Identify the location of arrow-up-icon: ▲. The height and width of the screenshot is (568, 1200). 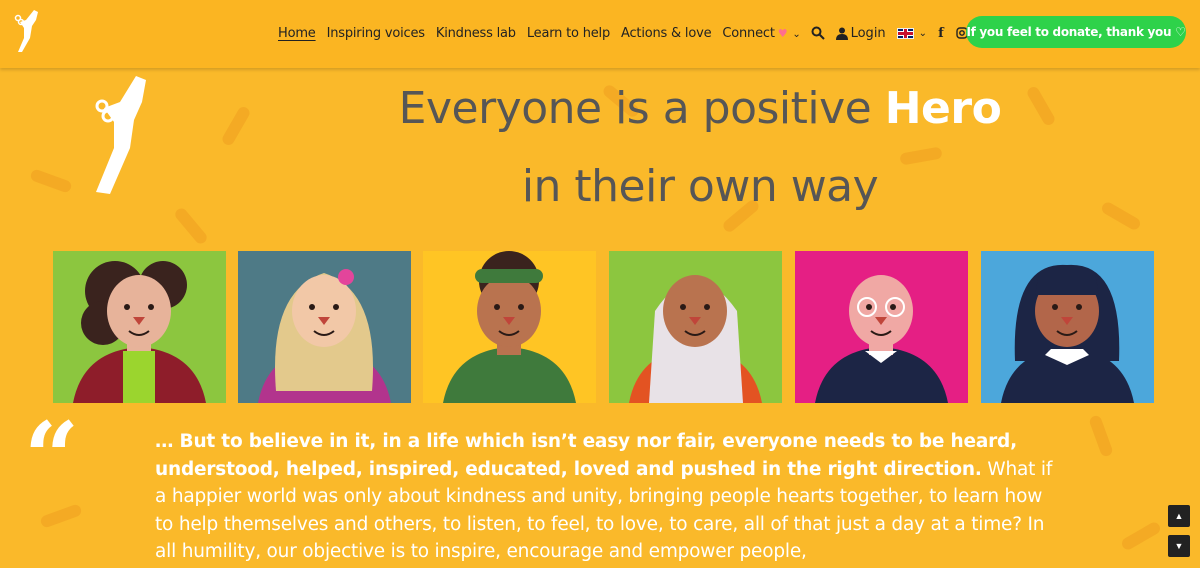
(1179, 516).